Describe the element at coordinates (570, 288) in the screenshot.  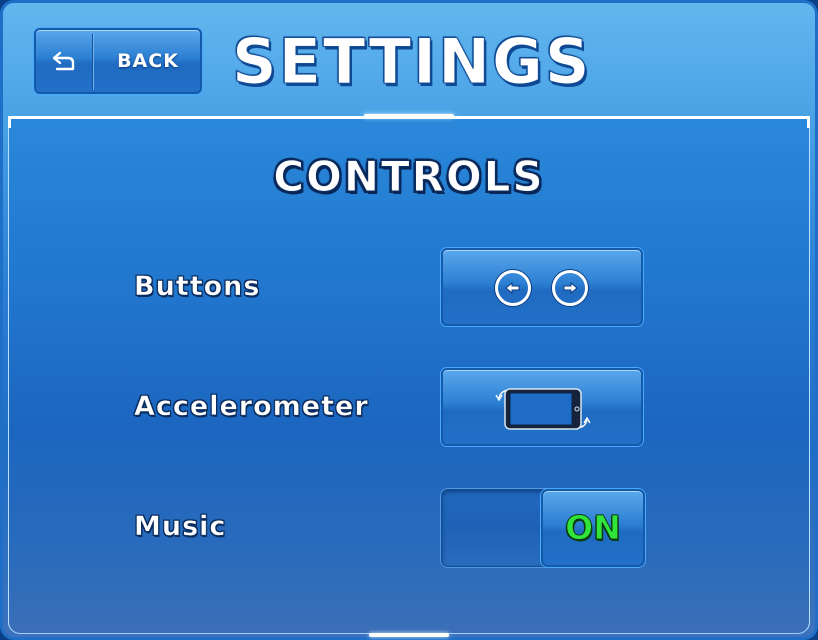
I see `right-arrow-icon` at that location.